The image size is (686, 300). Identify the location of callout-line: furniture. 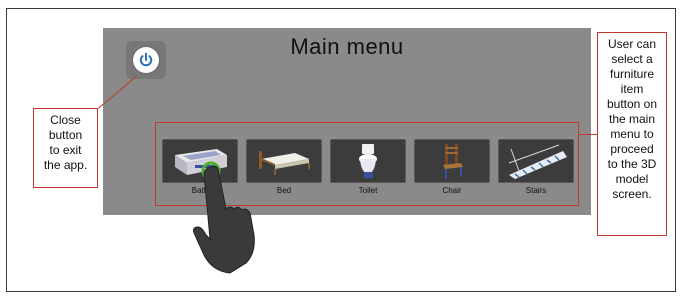
(632, 74).